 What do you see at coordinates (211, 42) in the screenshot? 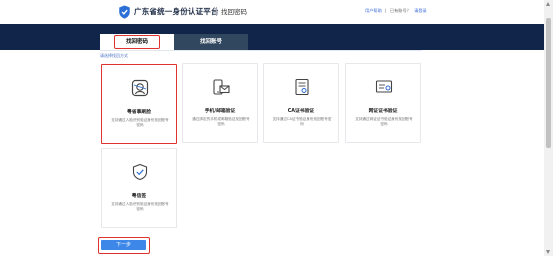
I see `tab-find-account: 找回账号` at bounding box center [211, 42].